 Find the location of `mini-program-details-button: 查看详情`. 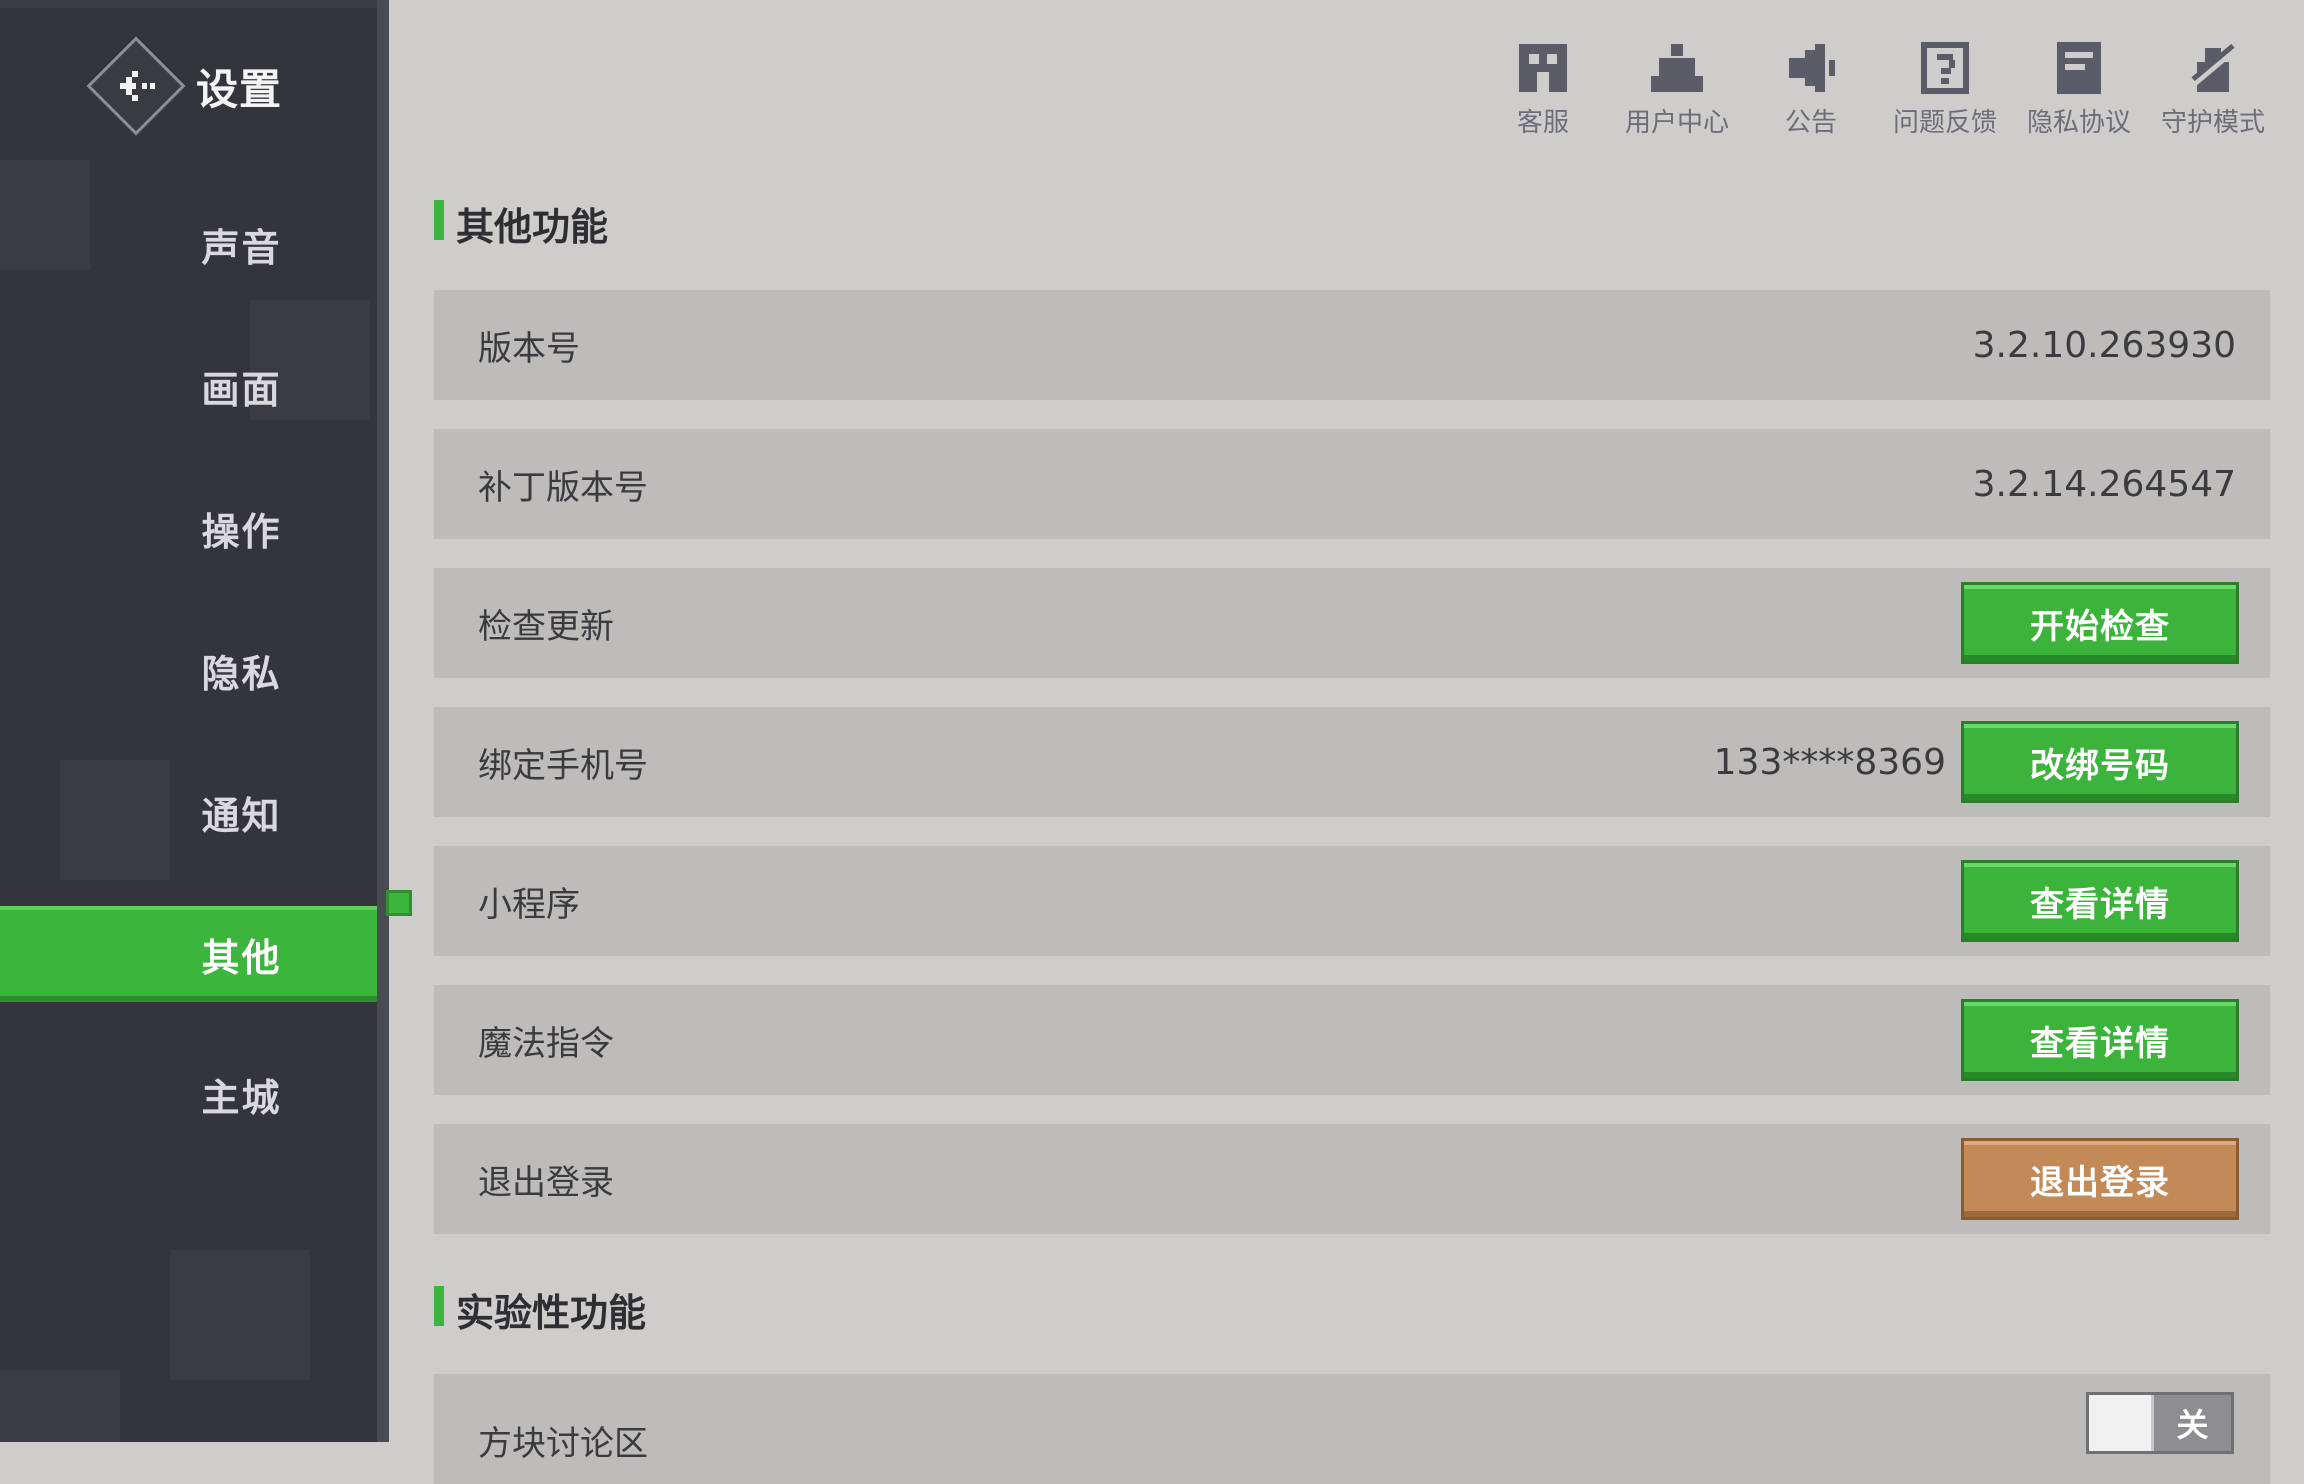

mini-program-details-button: 查看详情 is located at coordinates (2100, 901).